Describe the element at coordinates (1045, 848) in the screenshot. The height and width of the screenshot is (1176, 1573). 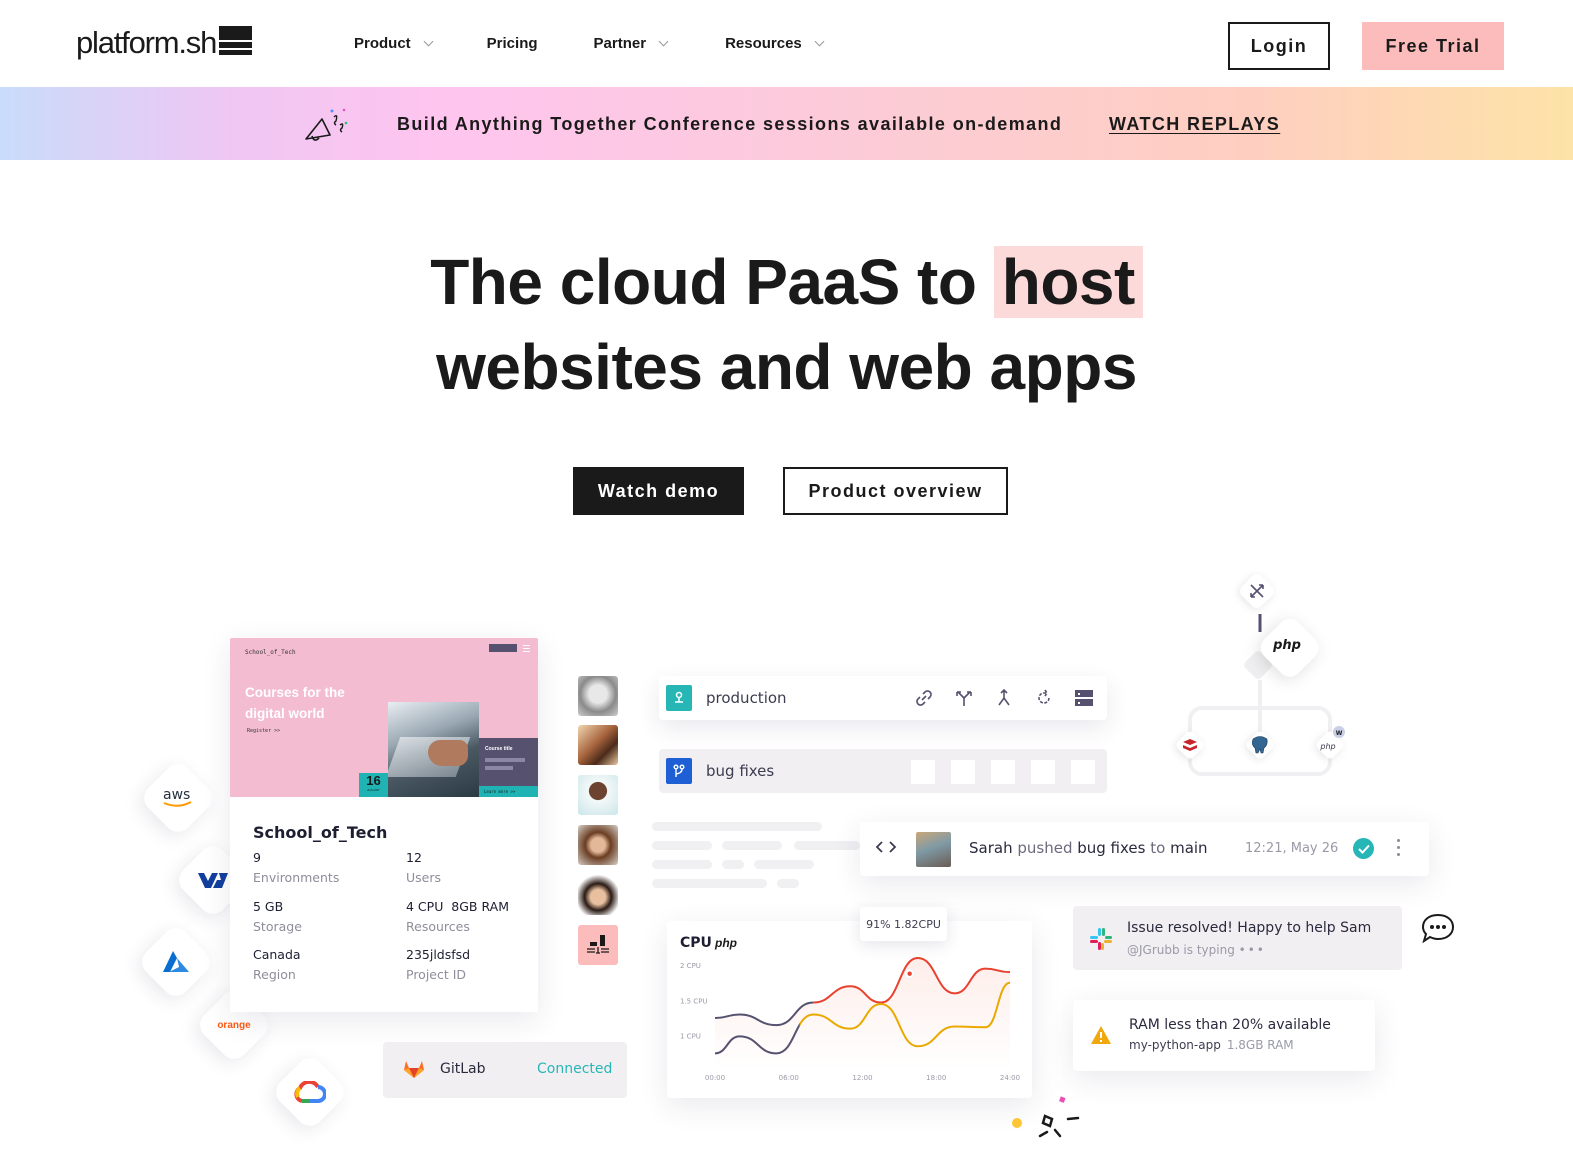
I see `activity-verb: pushed` at that location.